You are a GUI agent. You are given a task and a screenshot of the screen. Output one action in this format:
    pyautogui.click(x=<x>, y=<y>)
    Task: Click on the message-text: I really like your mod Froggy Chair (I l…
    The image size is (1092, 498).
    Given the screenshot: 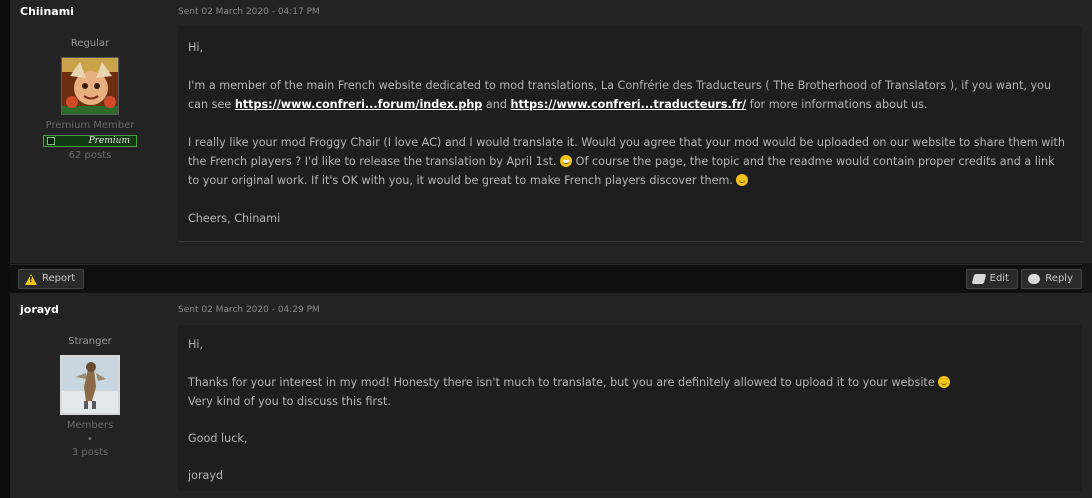 What is the action you would take?
    pyautogui.click(x=626, y=142)
    